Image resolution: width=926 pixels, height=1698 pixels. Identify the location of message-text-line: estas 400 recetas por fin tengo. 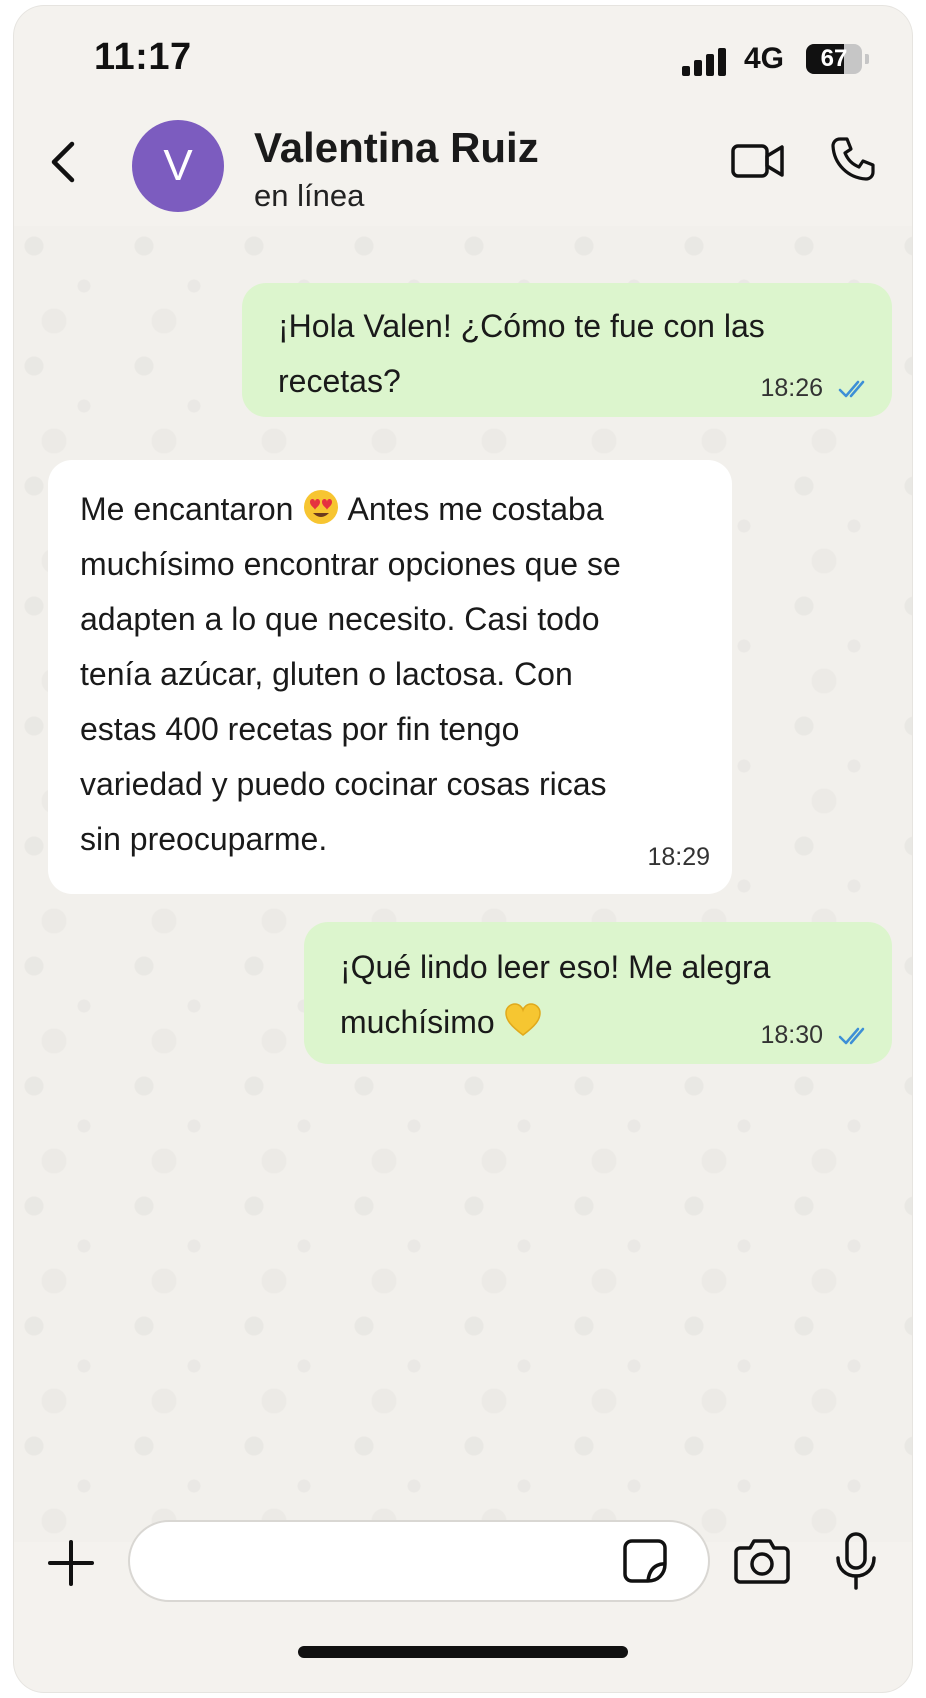
(300, 729).